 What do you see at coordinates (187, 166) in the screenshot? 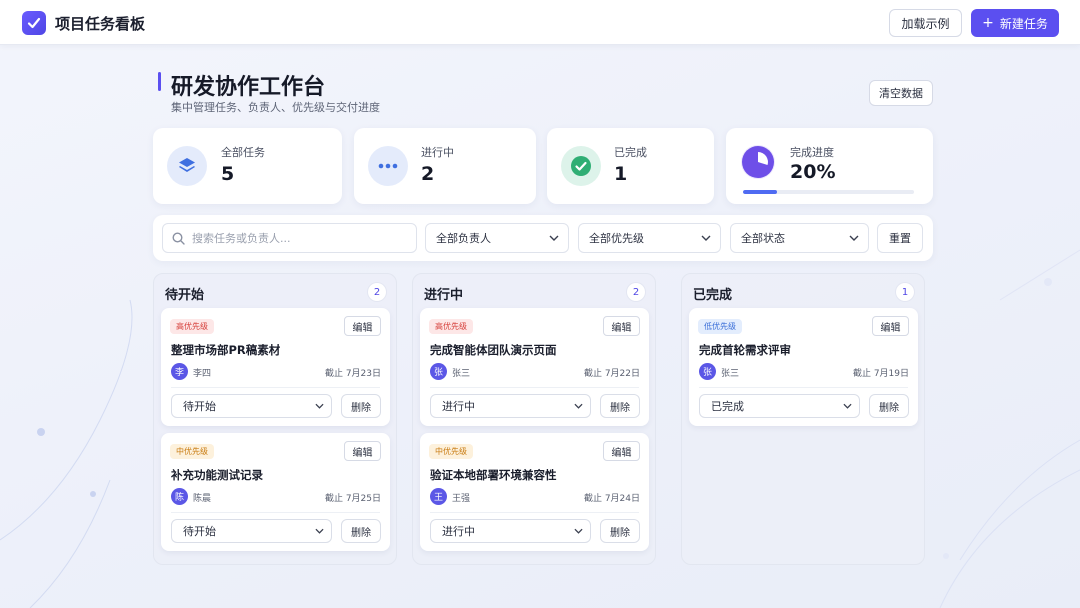
I see `layers-icon` at bounding box center [187, 166].